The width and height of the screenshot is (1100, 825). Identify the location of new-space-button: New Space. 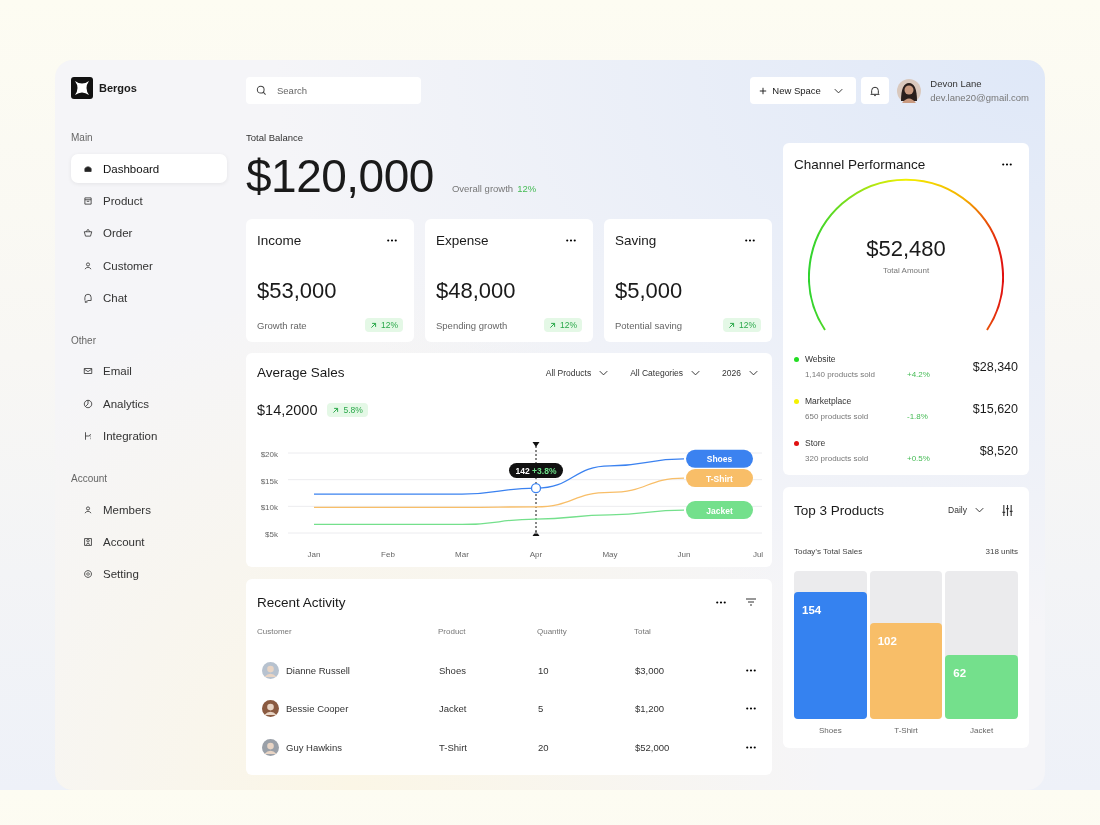
(803, 90).